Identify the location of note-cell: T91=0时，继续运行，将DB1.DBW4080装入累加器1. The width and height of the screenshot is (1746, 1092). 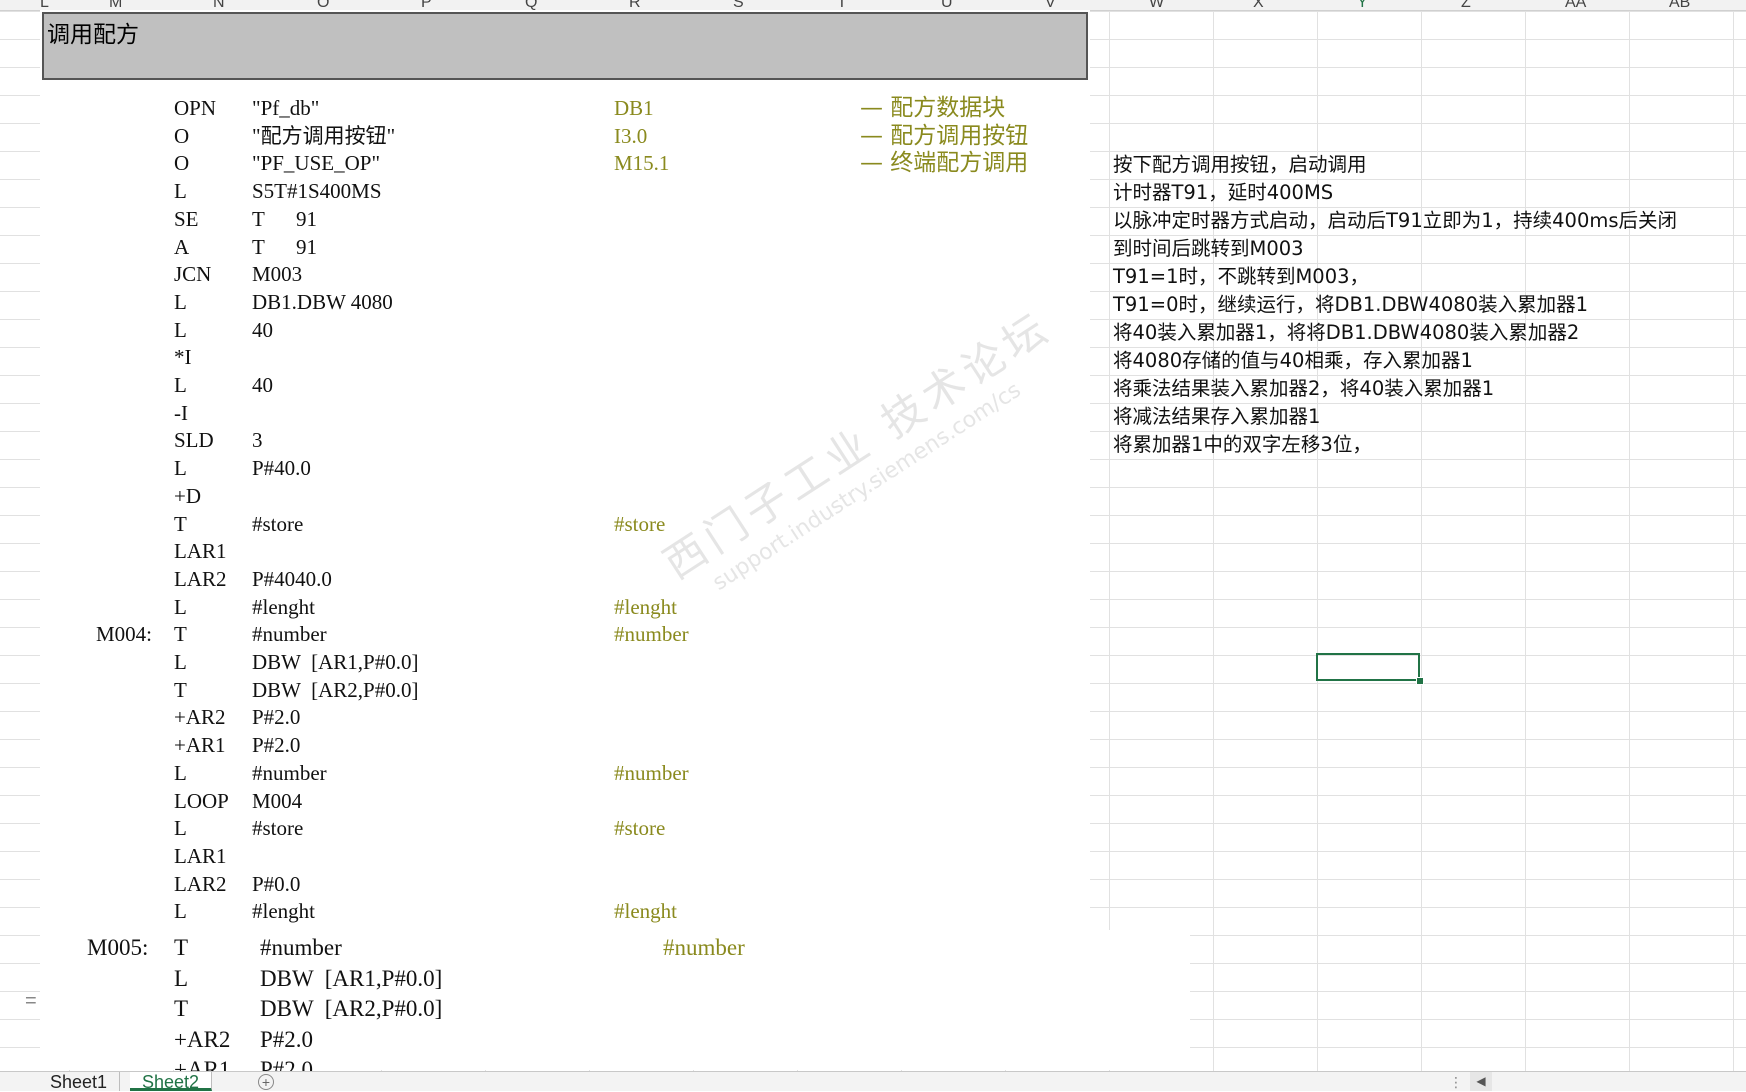
(1350, 305).